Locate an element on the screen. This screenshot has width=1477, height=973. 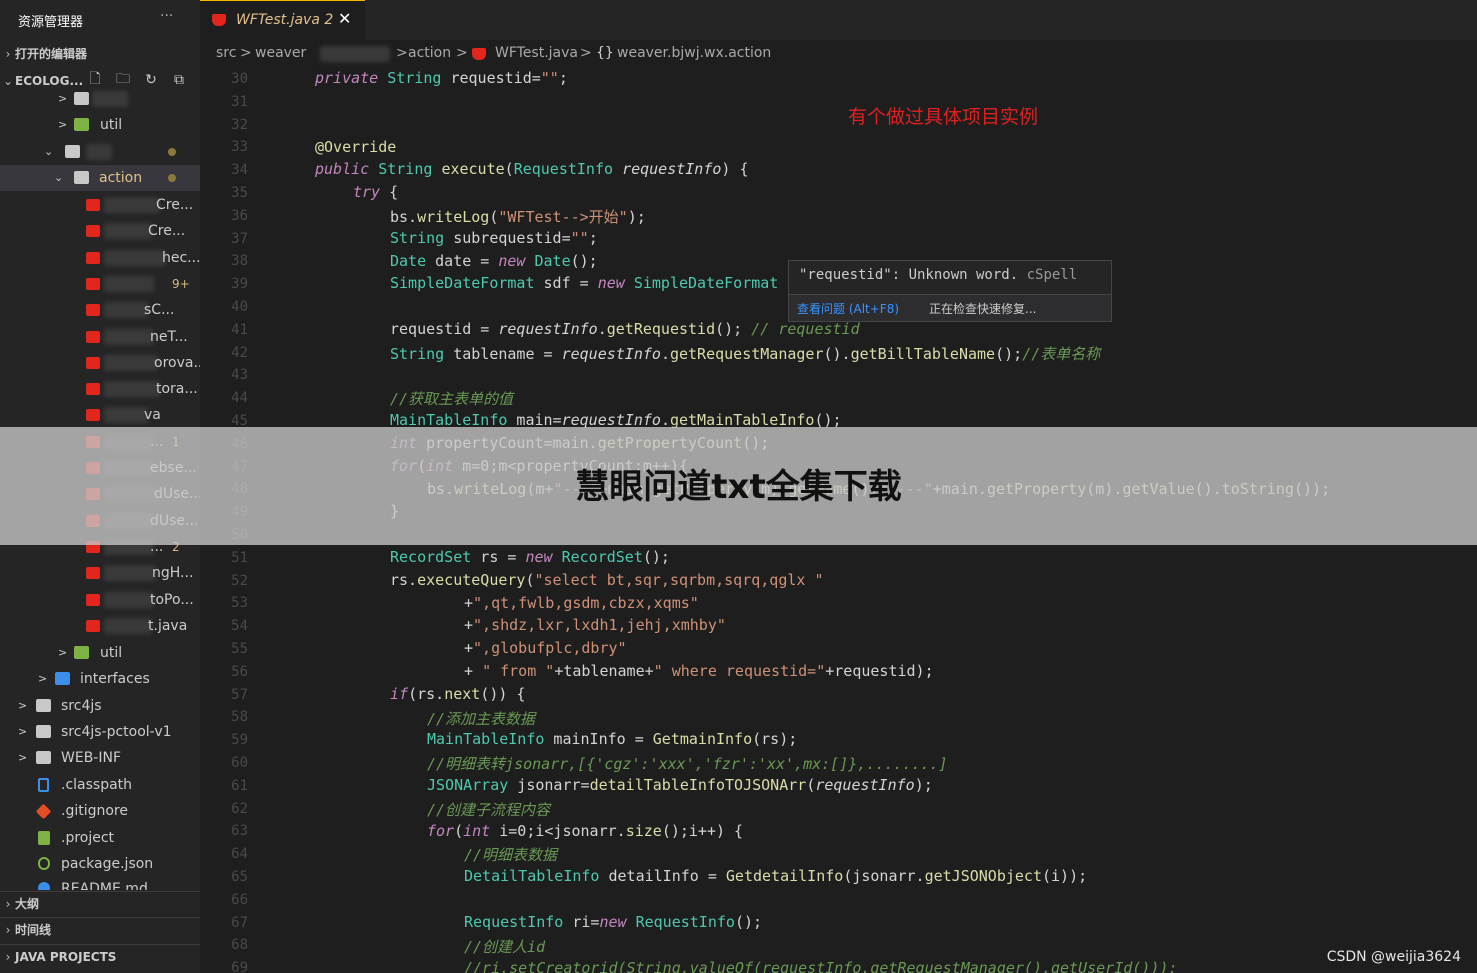
outline-section: › 大纲 is located at coordinates (100, 903).